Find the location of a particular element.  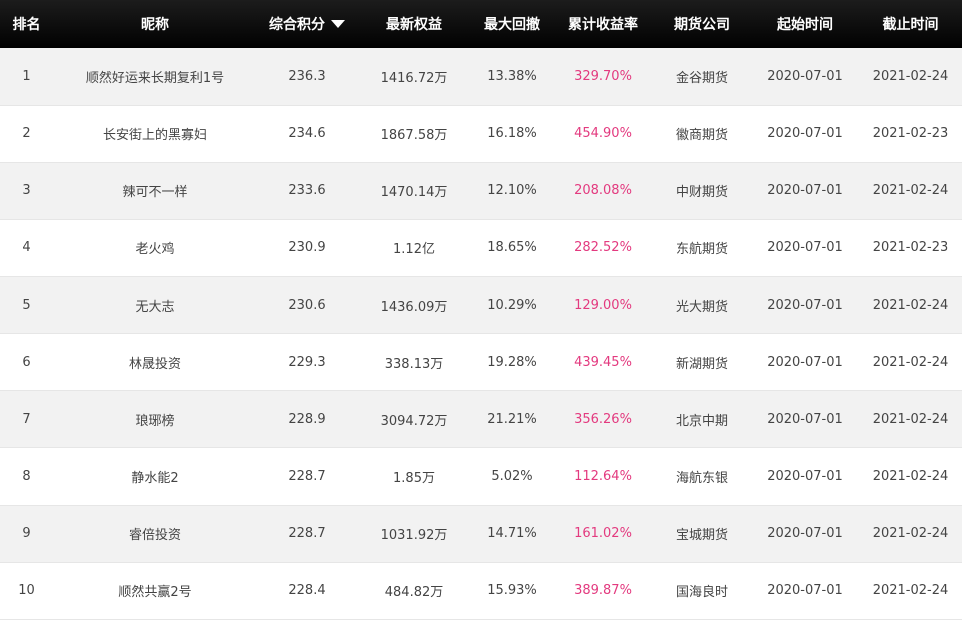

cell-max-drawdown: 21.21% is located at coordinates (512, 419).